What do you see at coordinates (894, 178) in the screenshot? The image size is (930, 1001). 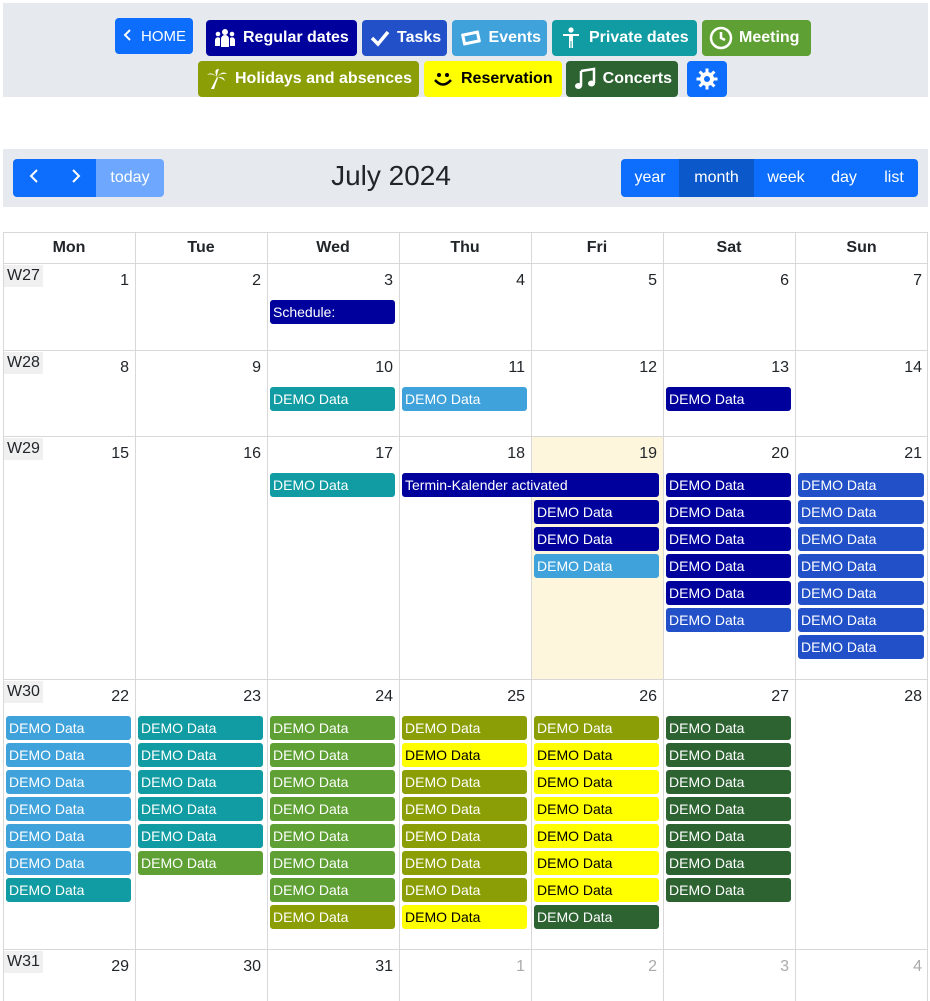 I see `view-list-button: list` at bounding box center [894, 178].